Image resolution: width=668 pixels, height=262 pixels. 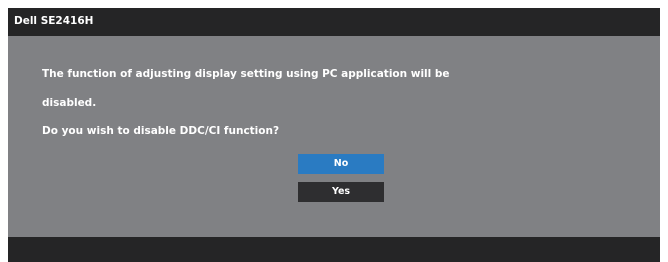 I want to click on bottom-bar, so click(x=334, y=249).